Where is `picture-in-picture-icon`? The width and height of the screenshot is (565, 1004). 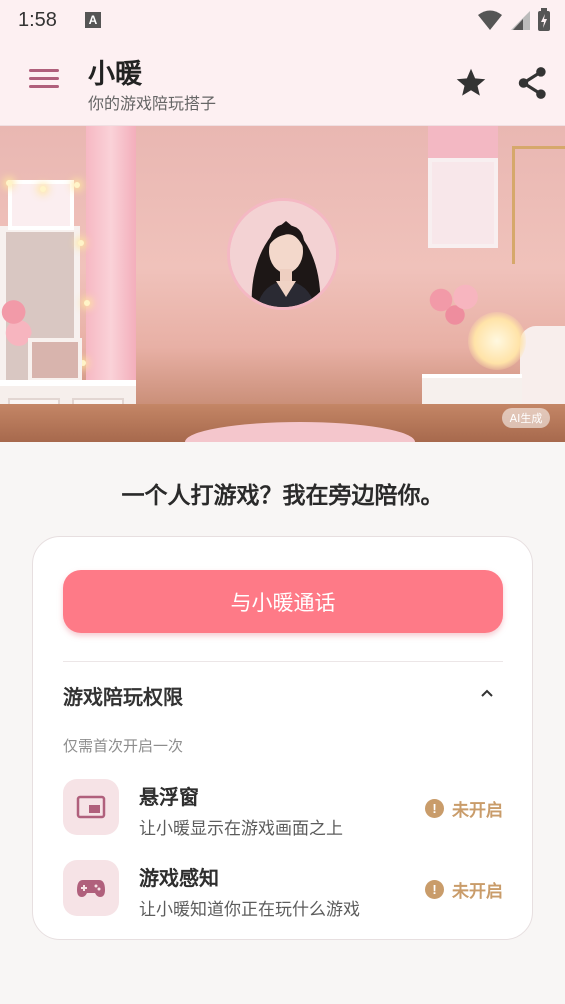
picture-in-picture-icon is located at coordinates (91, 807).